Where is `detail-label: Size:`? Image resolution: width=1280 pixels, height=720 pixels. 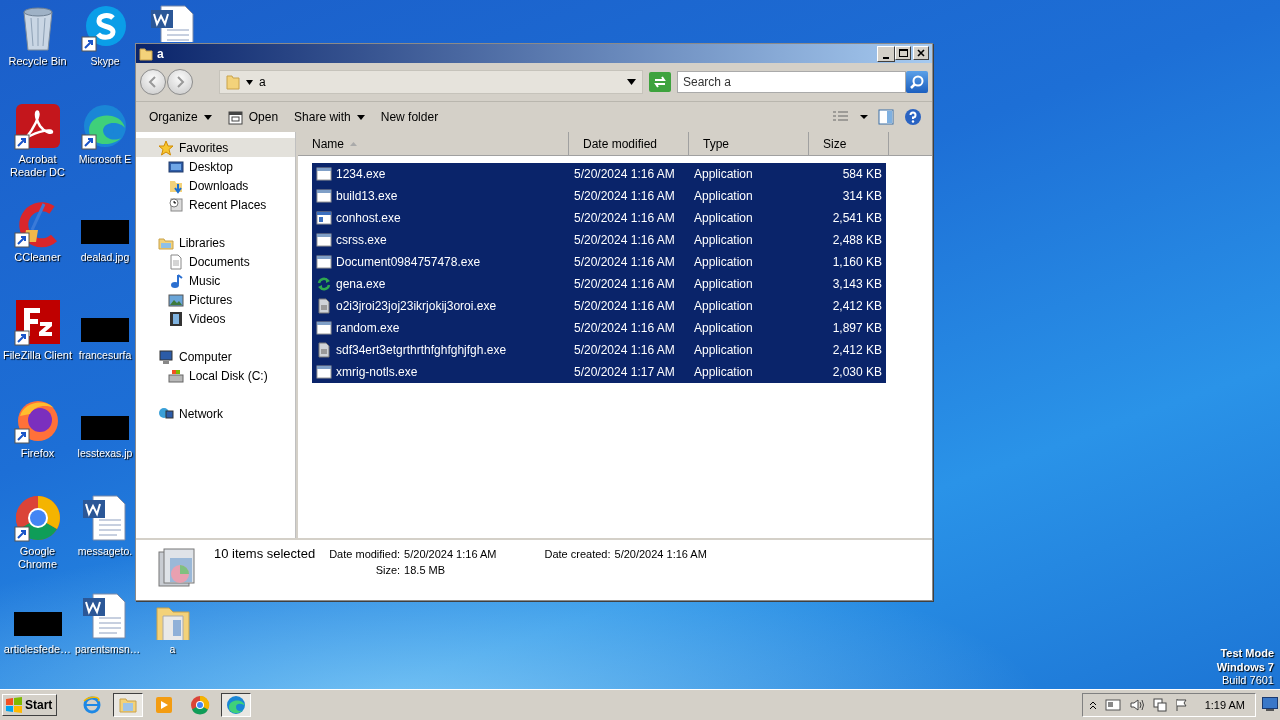 detail-label: Size: is located at coordinates (387, 570).